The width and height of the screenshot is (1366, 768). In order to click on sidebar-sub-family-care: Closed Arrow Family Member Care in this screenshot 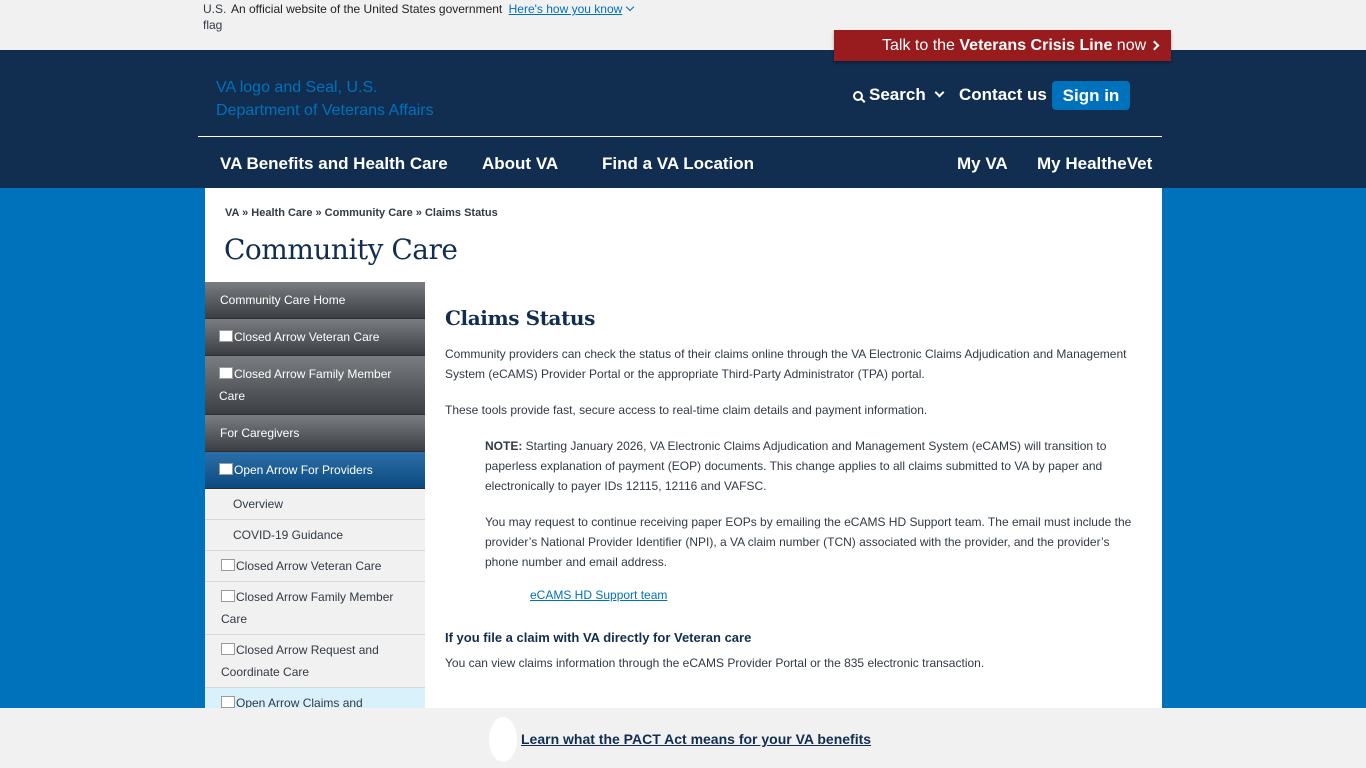, I will do `click(315, 608)`.